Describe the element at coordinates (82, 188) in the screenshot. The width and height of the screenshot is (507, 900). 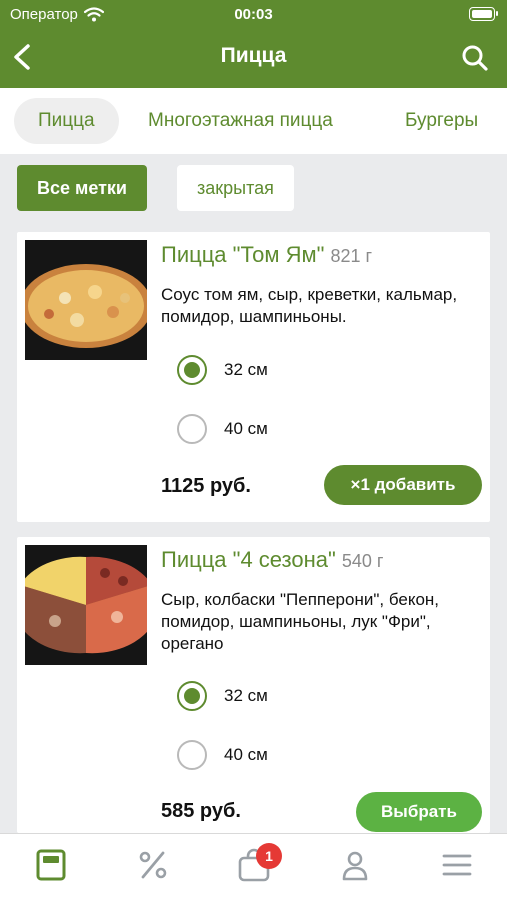
I see `filter-all-tags: Все метки` at that location.